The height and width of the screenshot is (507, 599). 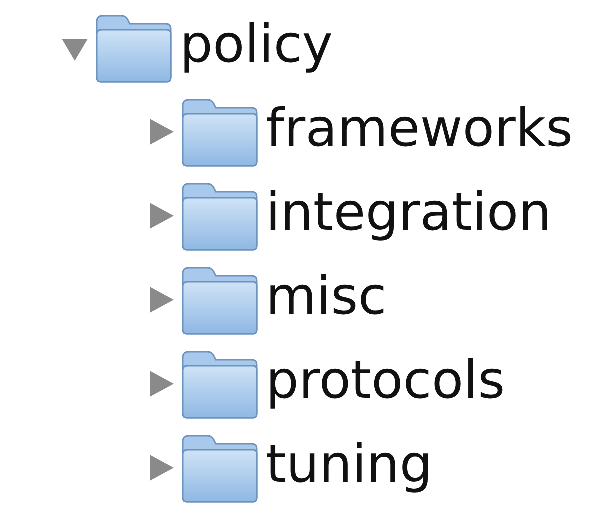 What do you see at coordinates (420, 132) in the screenshot?
I see `folder-name: frameworks` at bounding box center [420, 132].